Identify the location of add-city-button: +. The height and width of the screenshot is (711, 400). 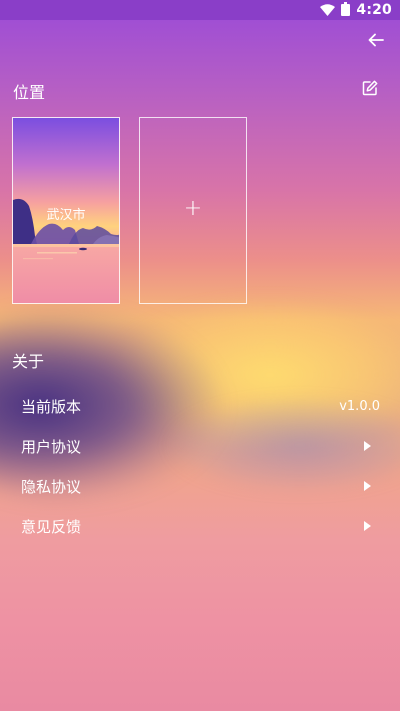
(193, 210).